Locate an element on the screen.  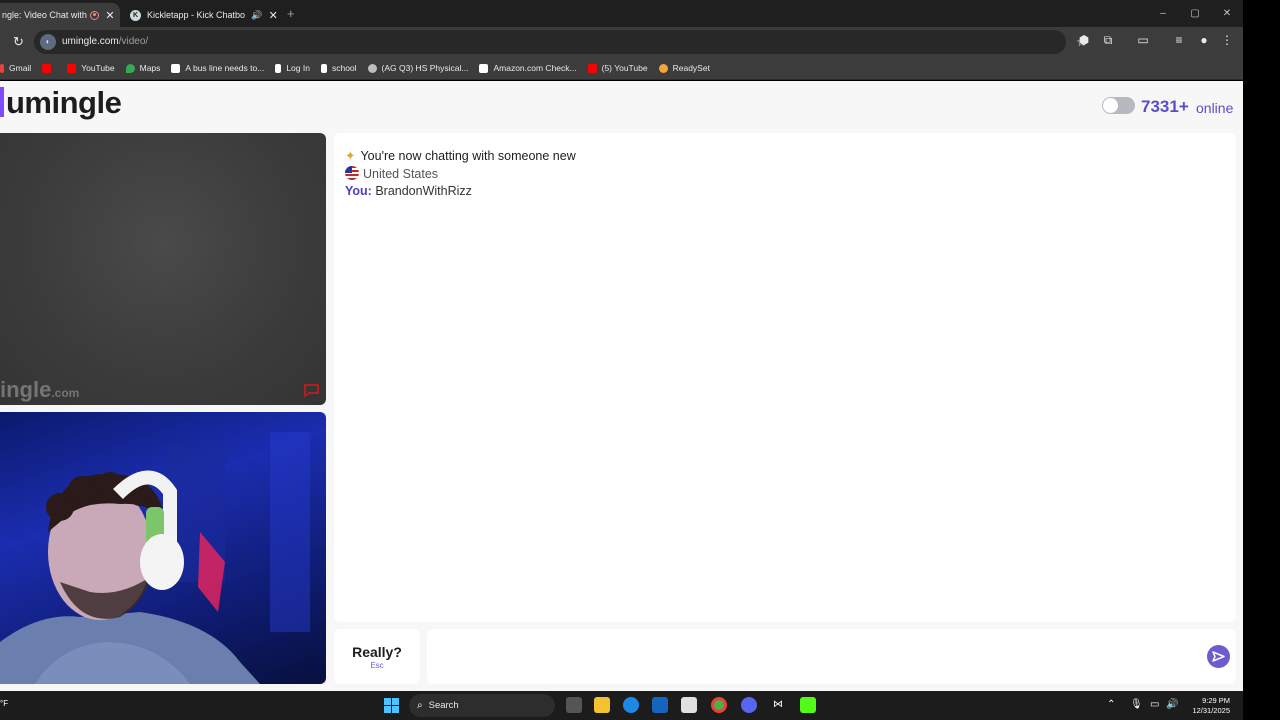
globe-icon is located at coordinates (372, 68).